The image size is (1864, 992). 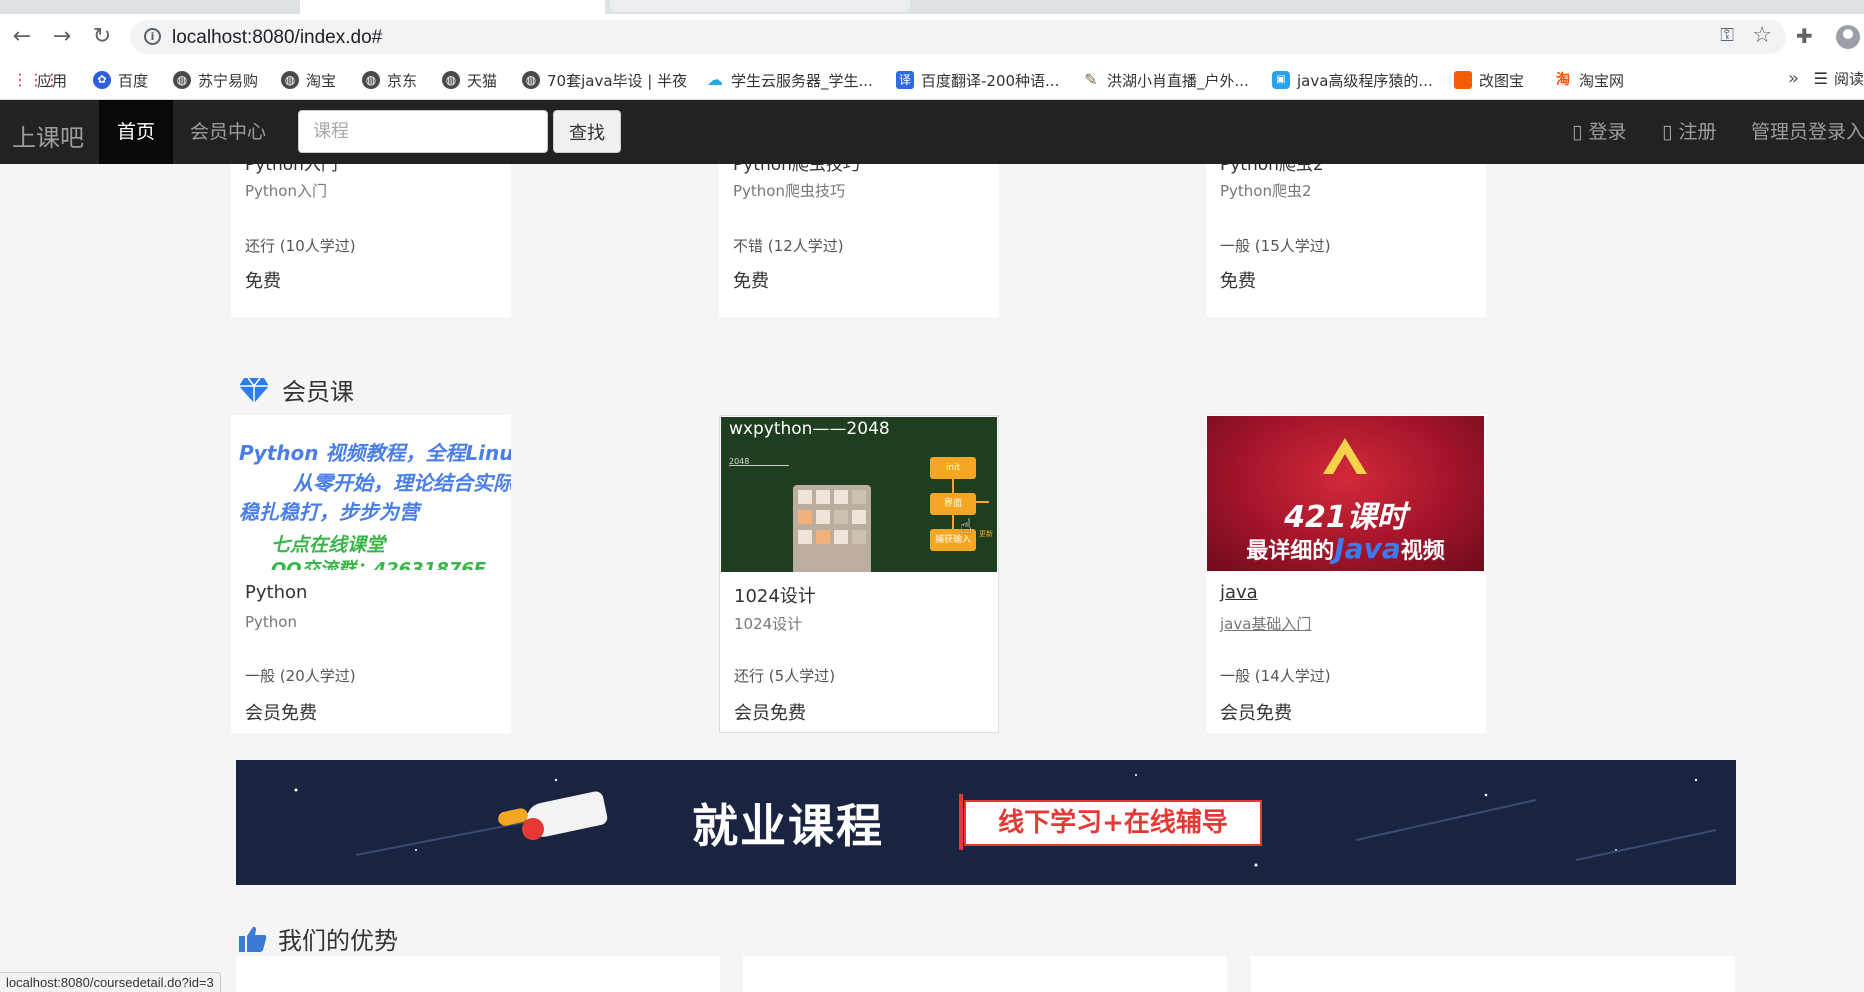 What do you see at coordinates (932, 132) in the screenshot?
I see `site-navbar: 上课吧 首页 会员中心 查找 ▯ 登录 ▯ 注册 管理员登录入口` at bounding box center [932, 132].